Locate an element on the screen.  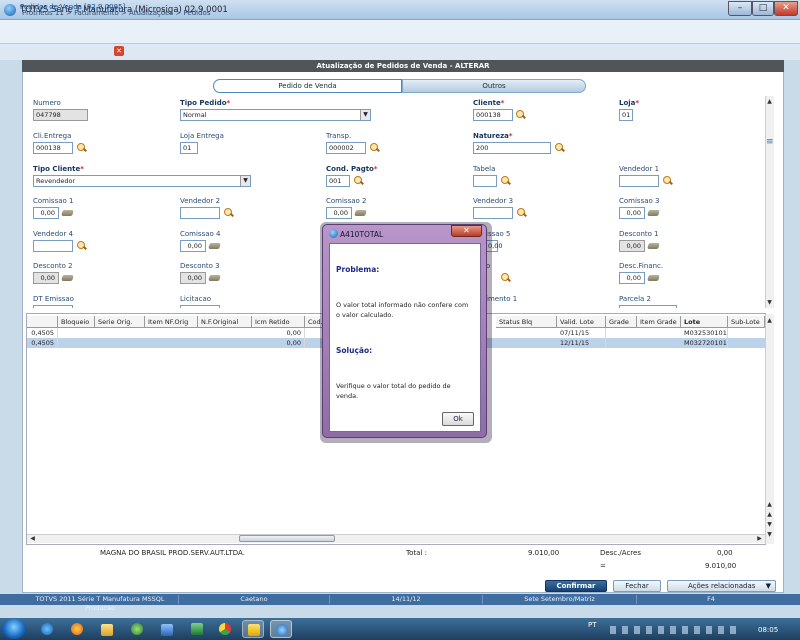
taskbar-app-mail is located at coordinates (167, 629).